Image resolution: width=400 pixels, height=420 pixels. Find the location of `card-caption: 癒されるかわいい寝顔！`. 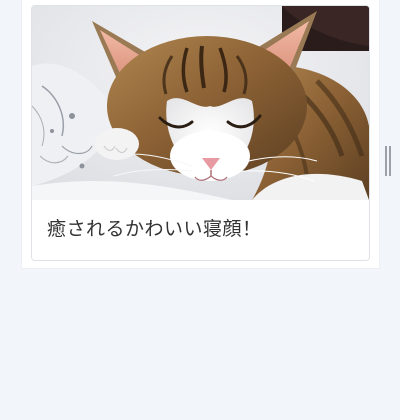

card-caption: 癒されるかわいい寝顔！ is located at coordinates (154, 227).